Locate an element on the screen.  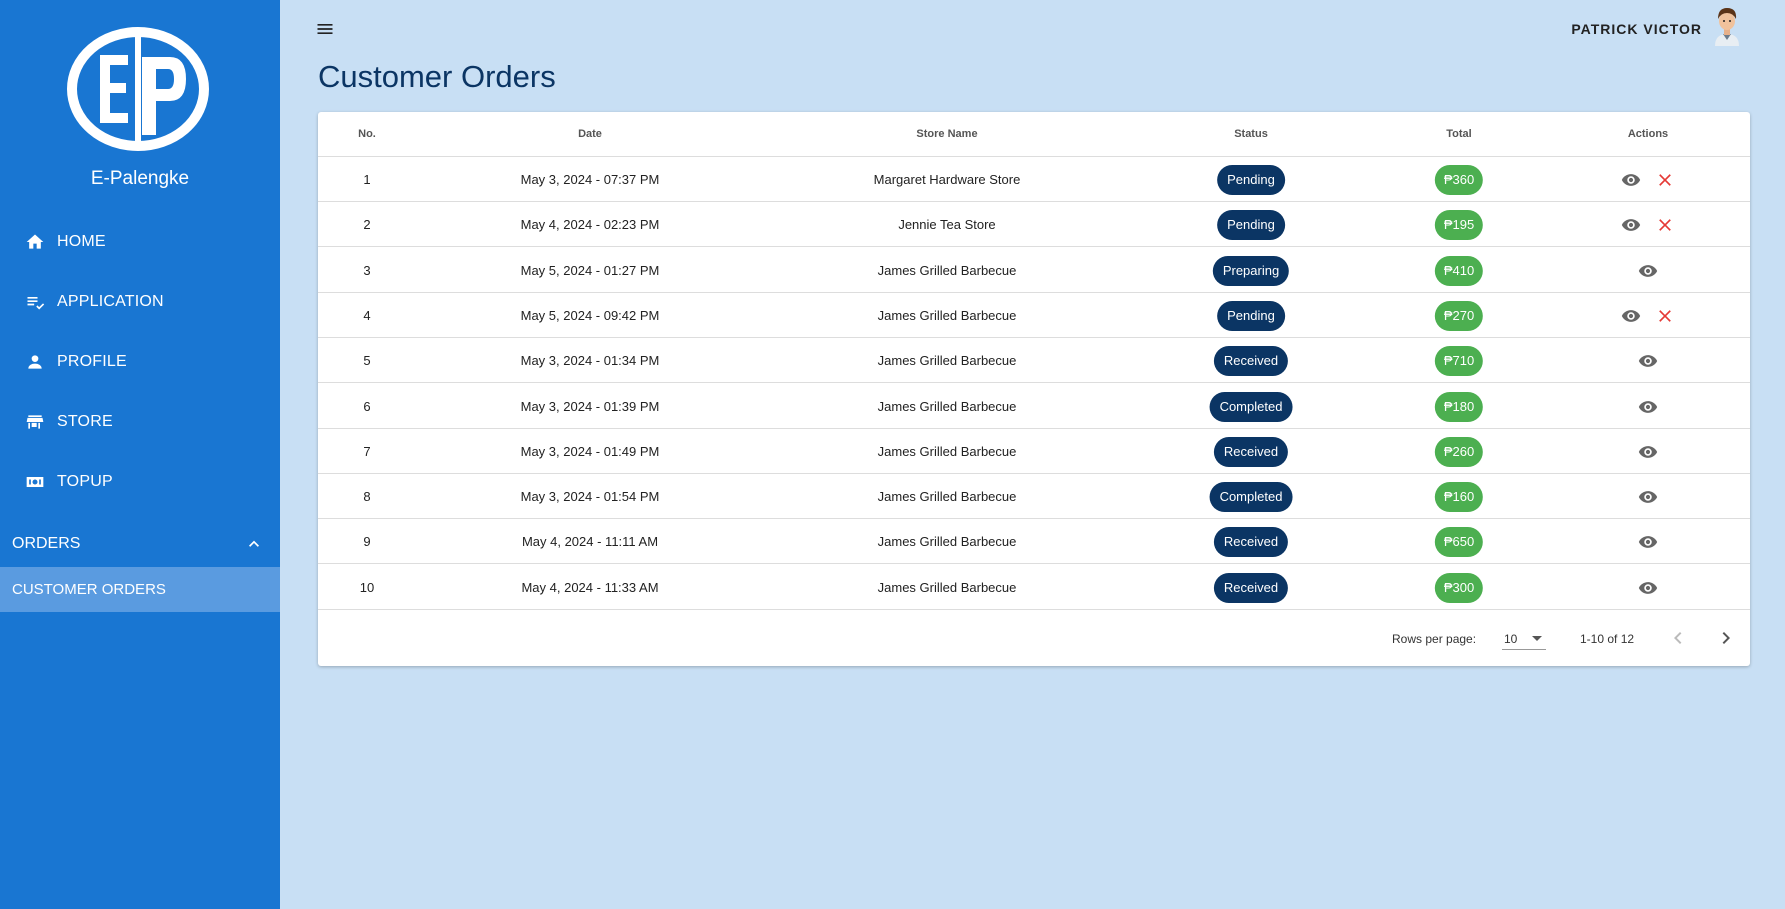
sidebar-item-profile: PROFILE is located at coordinates (140, 362).